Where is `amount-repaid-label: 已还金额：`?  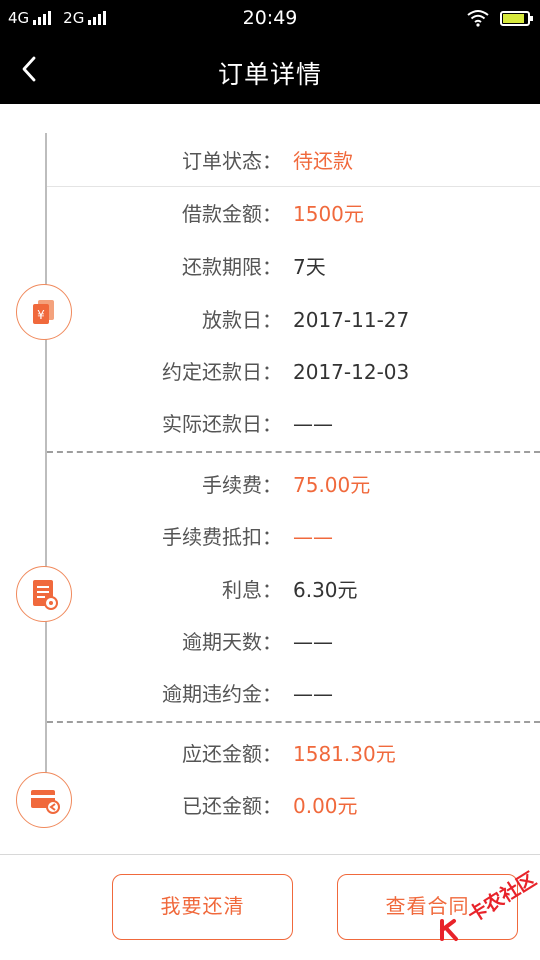
amount-repaid-label: 已还金额： is located at coordinates (232, 806).